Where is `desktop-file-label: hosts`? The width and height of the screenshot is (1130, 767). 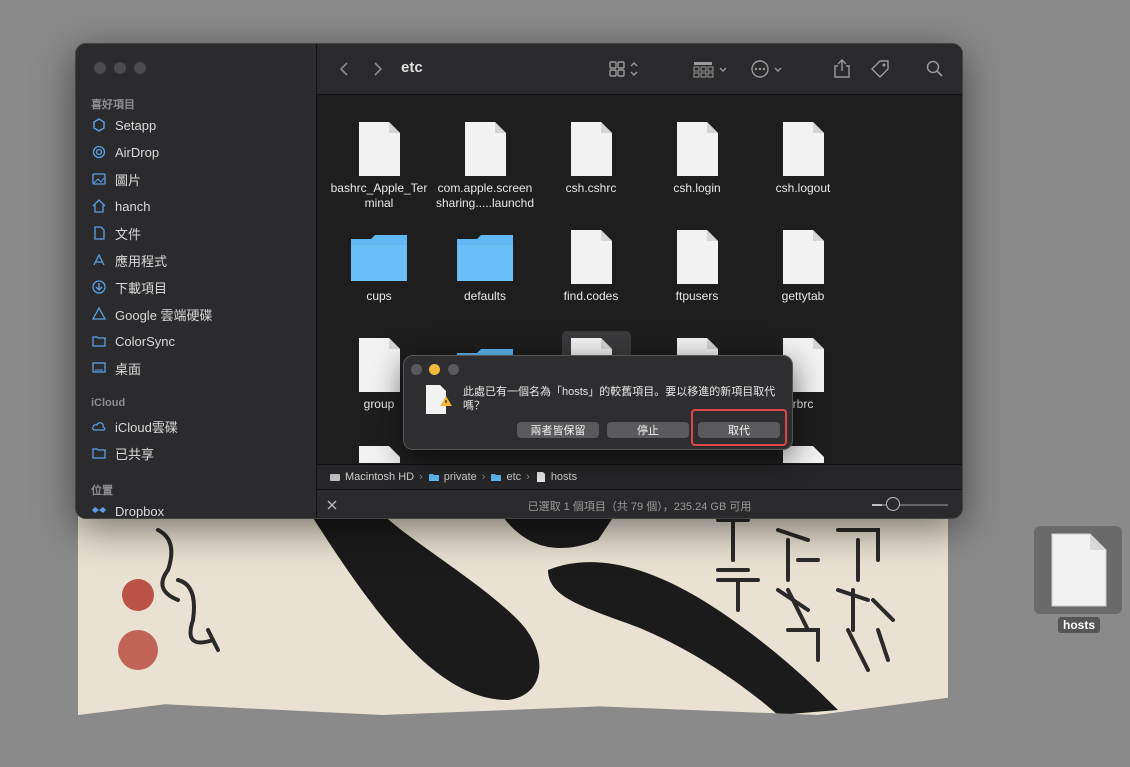 desktop-file-label: hosts is located at coordinates (1079, 625).